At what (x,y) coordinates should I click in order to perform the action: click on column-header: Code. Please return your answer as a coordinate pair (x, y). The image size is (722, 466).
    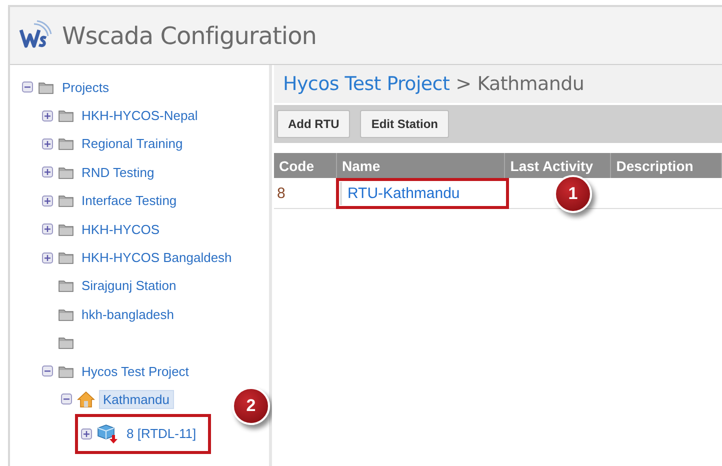
    Looking at the image, I should click on (305, 165).